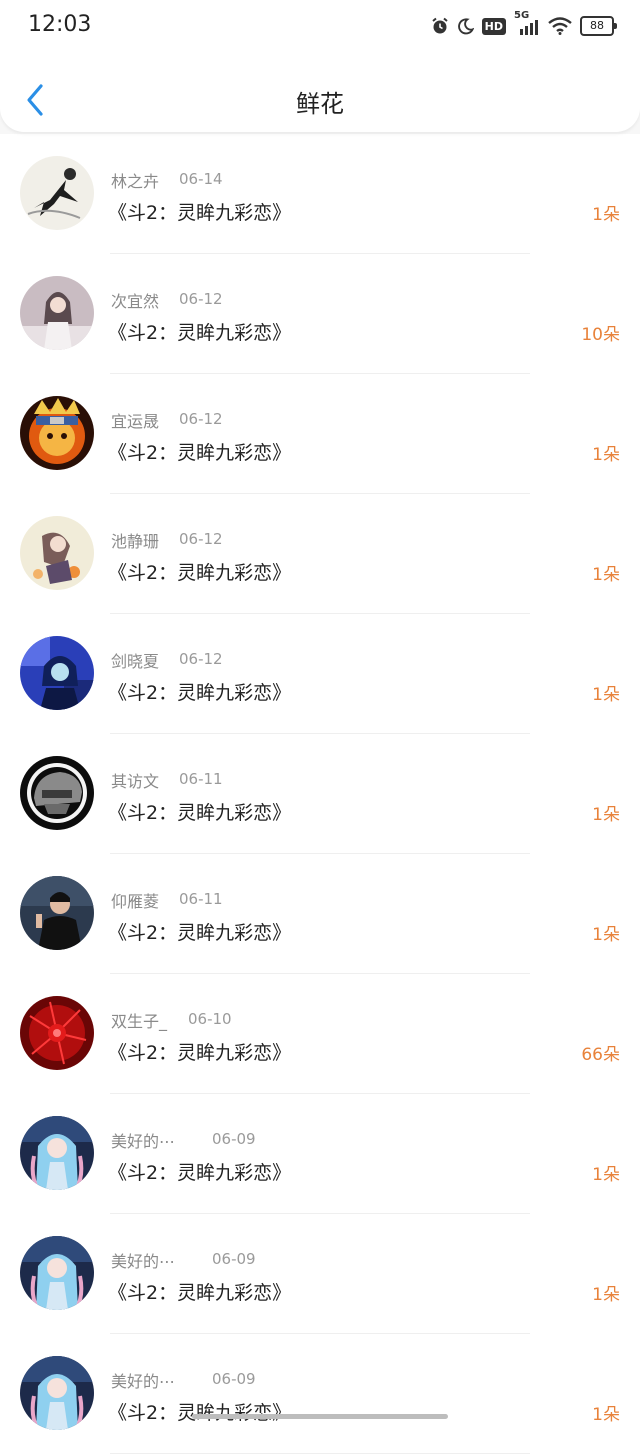  Describe the element at coordinates (320, 674) in the screenshot. I see `list-item: 剑晓夏 06-12 《斗2：灵眸九彩恋》 1朵` at that location.